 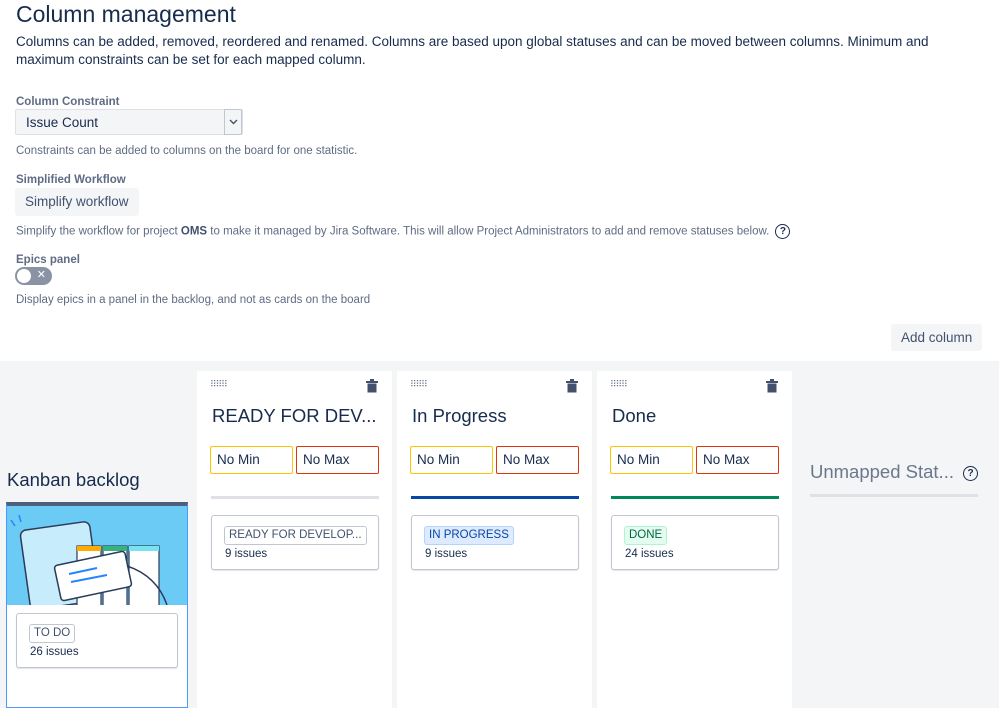 What do you see at coordinates (24, 276) in the screenshot?
I see `toggle-knob` at bounding box center [24, 276].